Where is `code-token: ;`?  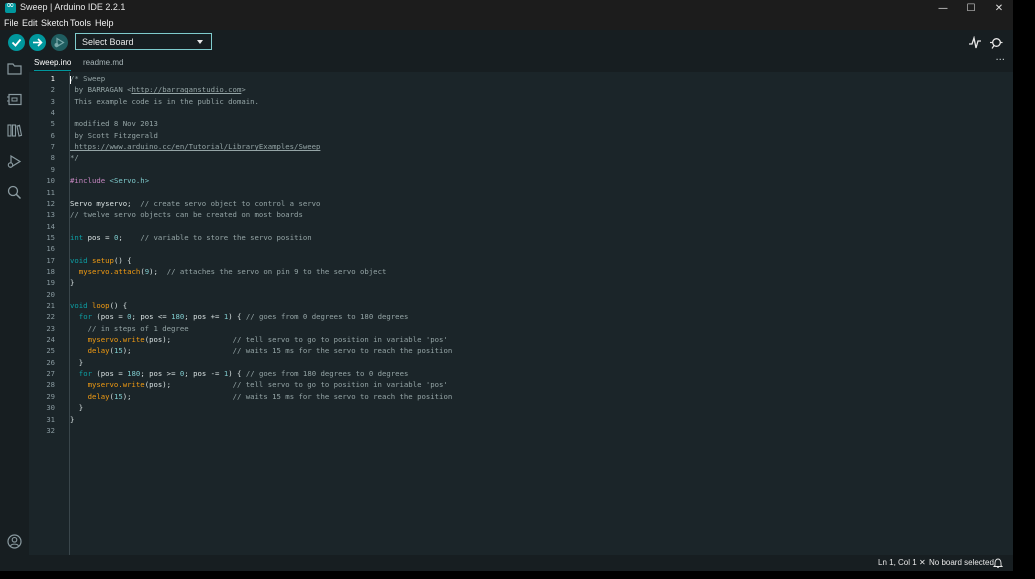
code-token: ; is located at coordinates (129, 237).